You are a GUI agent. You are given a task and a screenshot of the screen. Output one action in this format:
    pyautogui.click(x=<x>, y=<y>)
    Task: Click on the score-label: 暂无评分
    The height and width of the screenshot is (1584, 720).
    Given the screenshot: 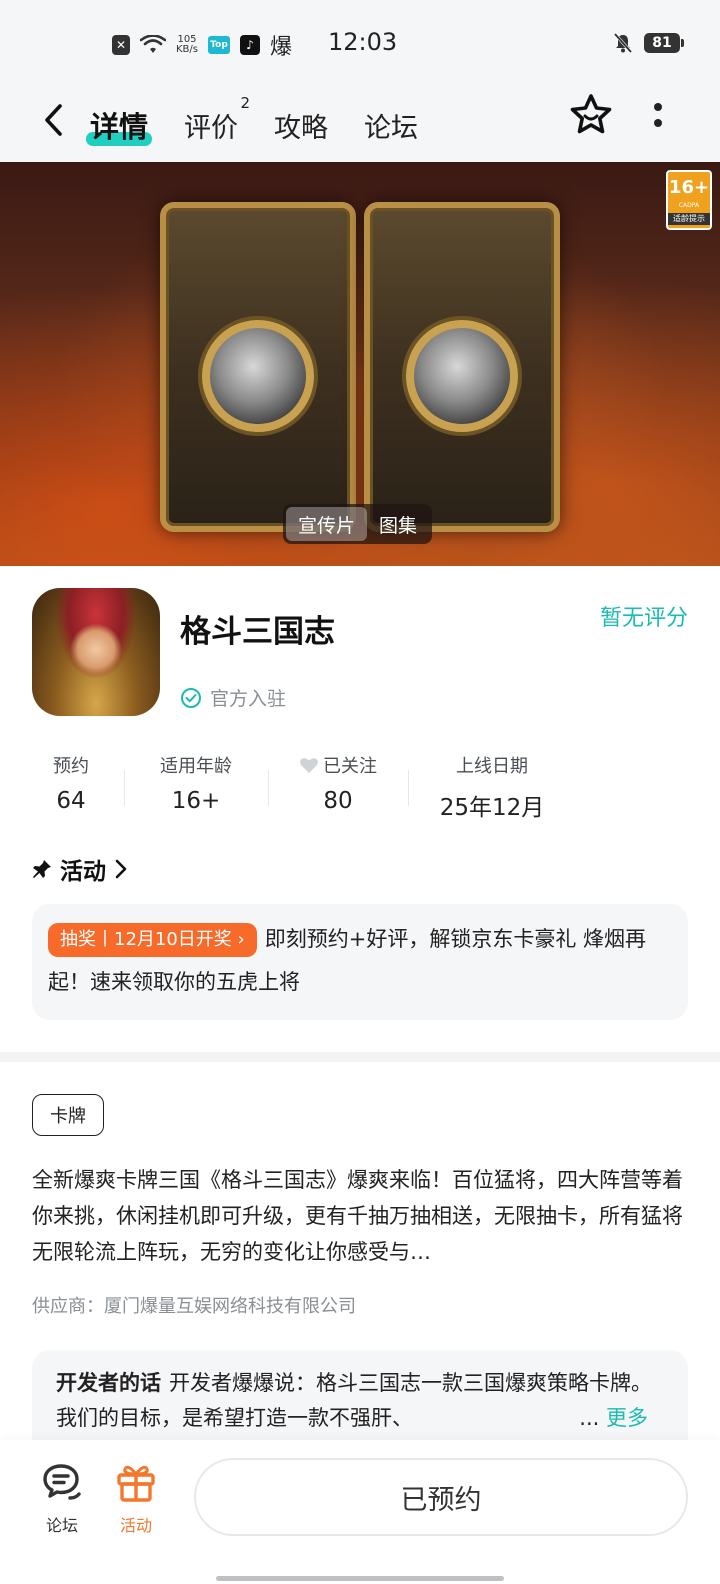 What is the action you would take?
    pyautogui.click(x=643, y=618)
    